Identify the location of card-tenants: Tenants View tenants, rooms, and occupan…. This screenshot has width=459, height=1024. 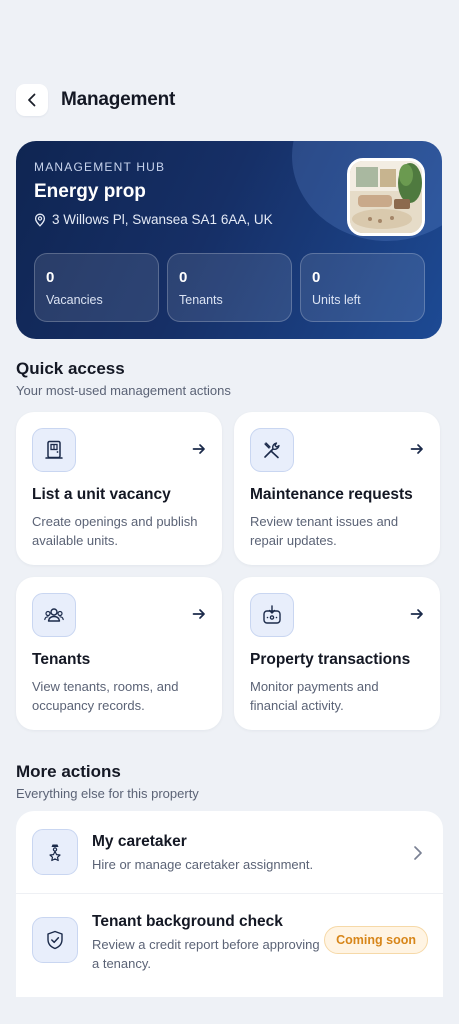
(119, 653).